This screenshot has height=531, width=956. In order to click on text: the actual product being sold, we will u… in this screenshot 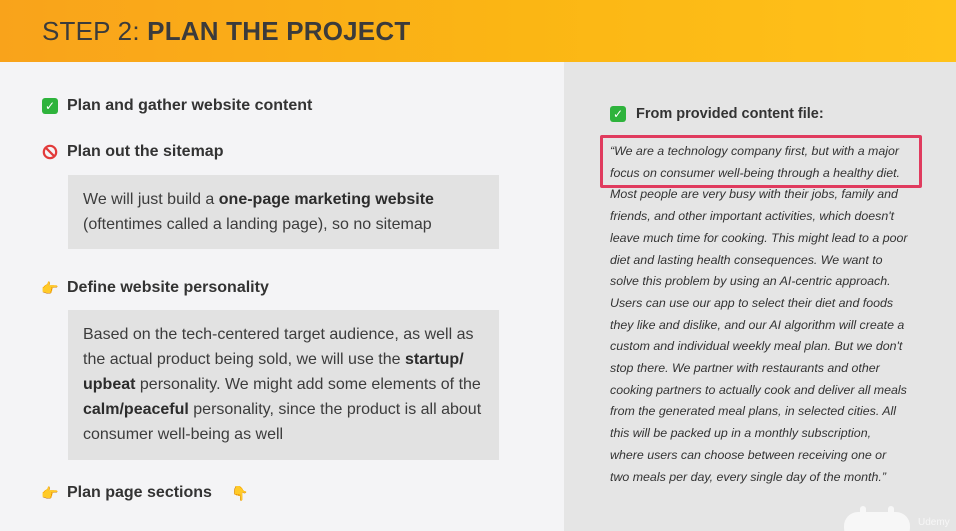, I will do `click(244, 359)`.